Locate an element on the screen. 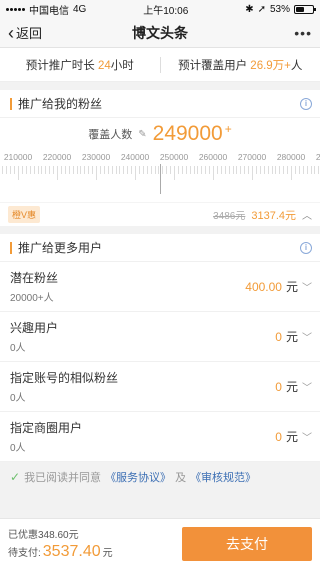 The image size is (320, 568). reach-label: 预计覆盖用户 is located at coordinates (213, 65).